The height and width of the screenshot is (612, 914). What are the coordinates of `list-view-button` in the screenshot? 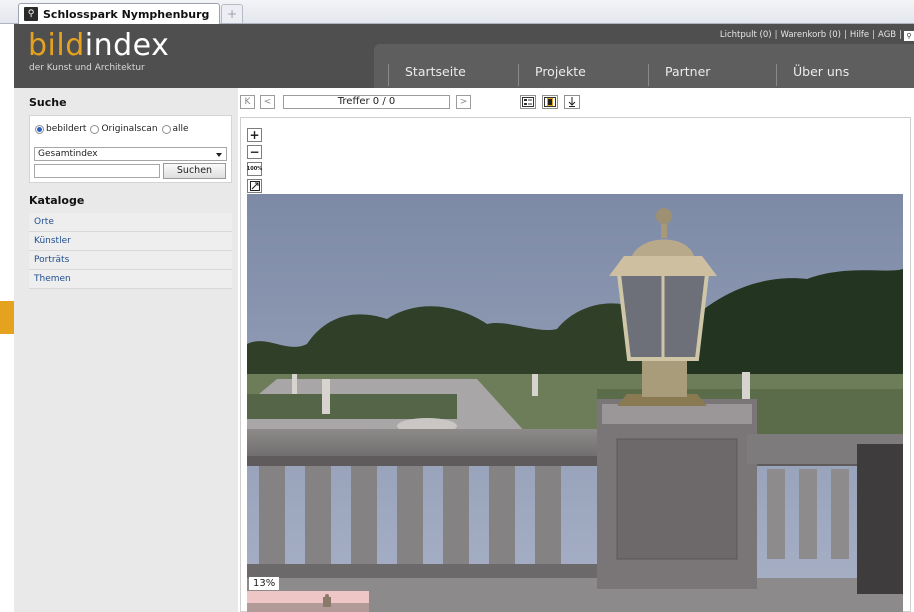 It's located at (528, 102).